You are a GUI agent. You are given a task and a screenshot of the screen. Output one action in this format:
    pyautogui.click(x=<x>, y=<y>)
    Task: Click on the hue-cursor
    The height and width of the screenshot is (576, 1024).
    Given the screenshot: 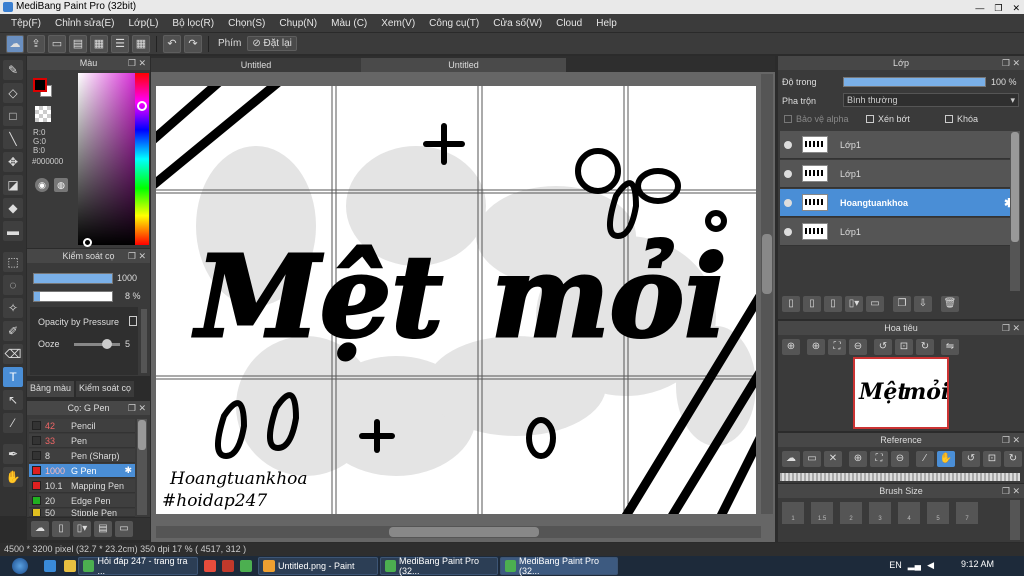 What is the action you would take?
    pyautogui.click(x=142, y=106)
    